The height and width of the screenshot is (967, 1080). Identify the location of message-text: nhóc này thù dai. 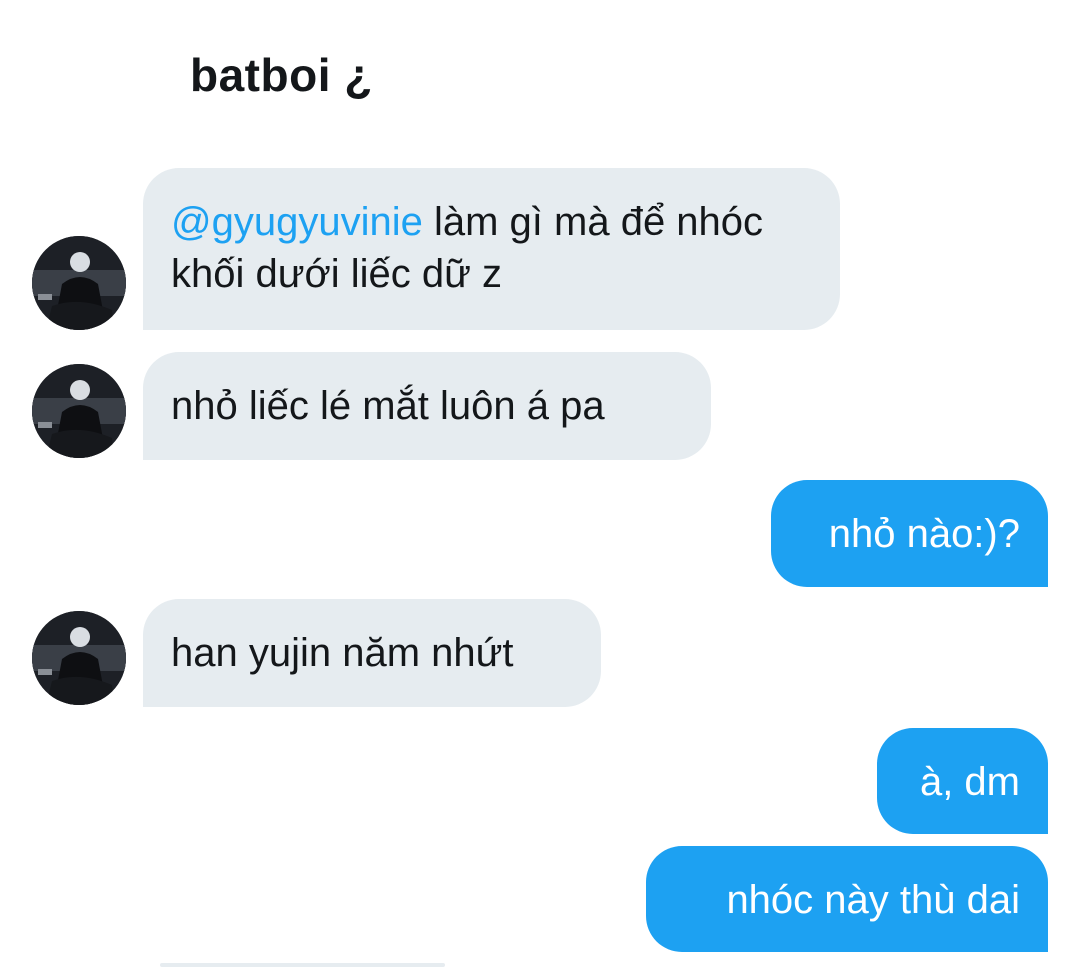
(873, 900).